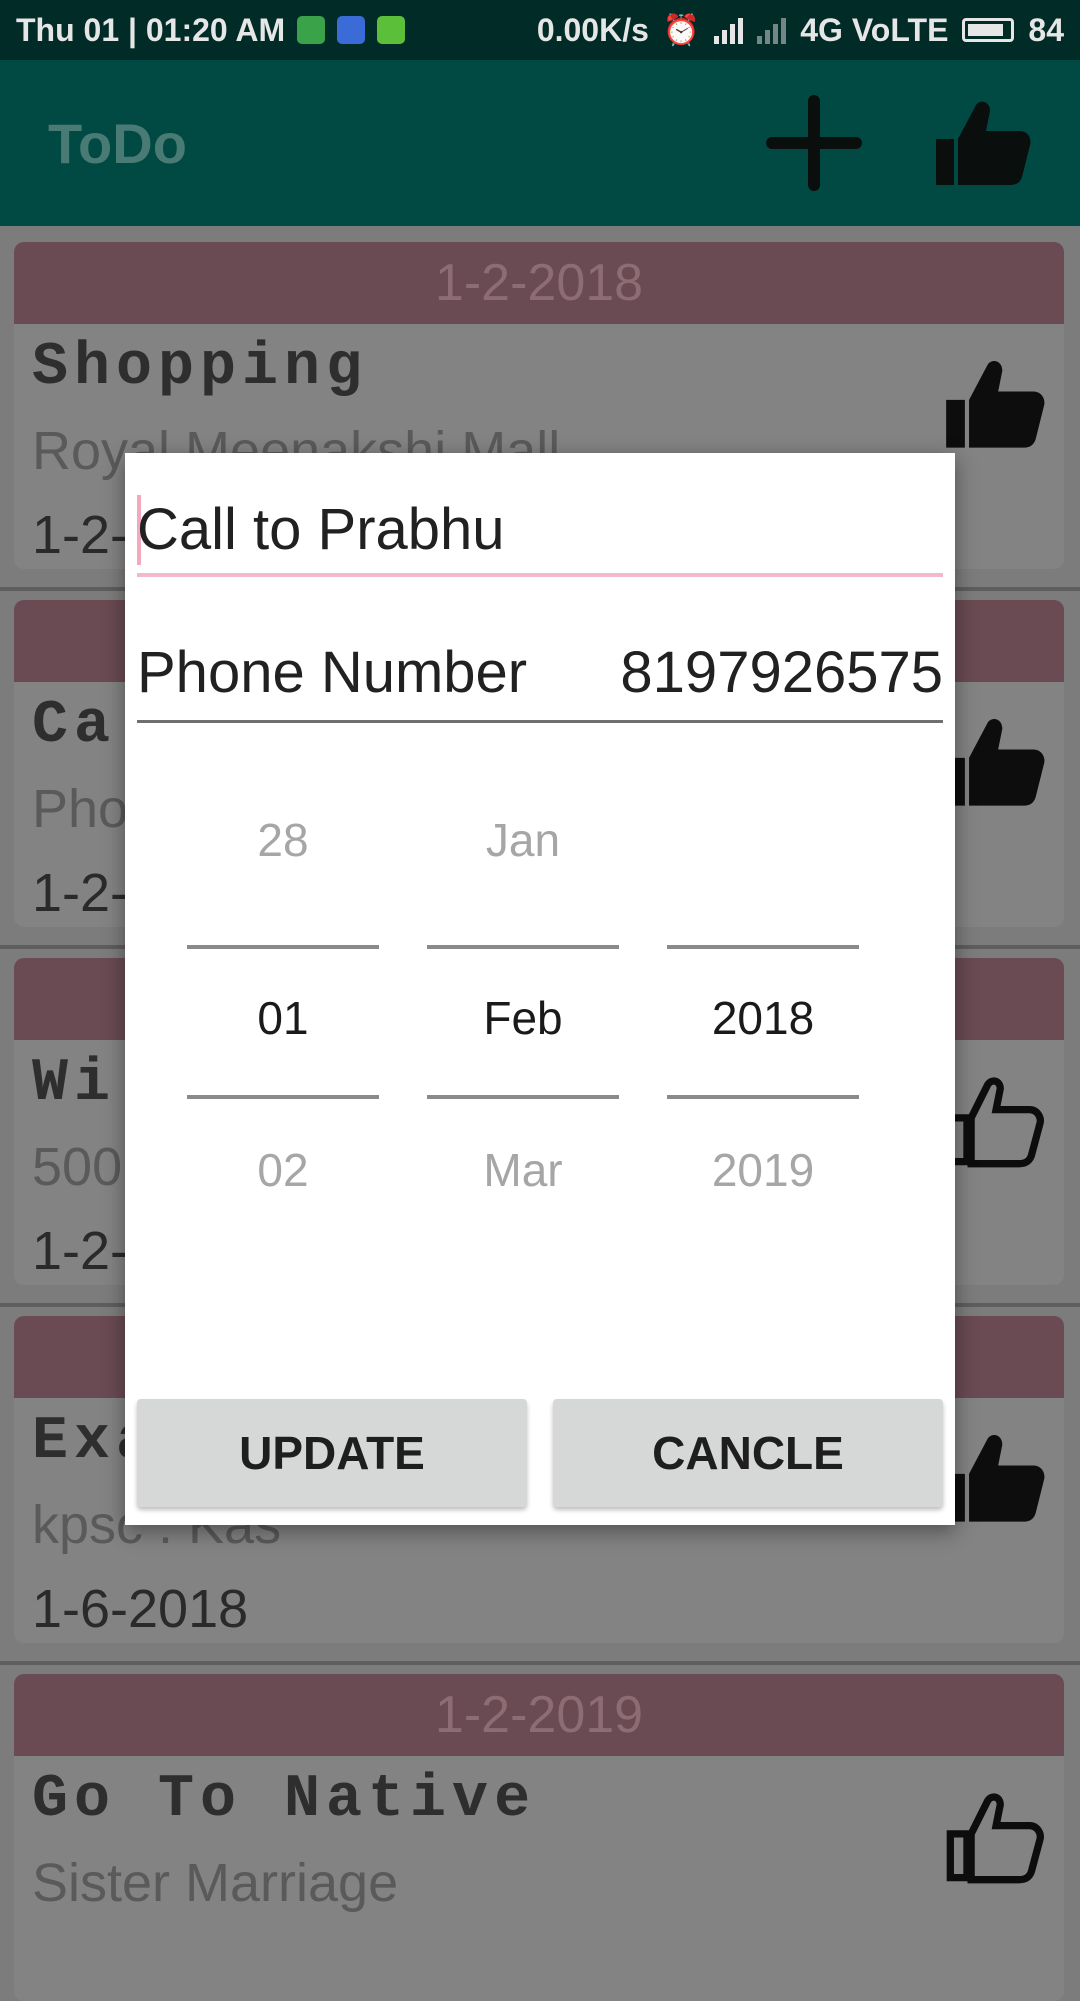  Describe the element at coordinates (215, 1883) in the screenshot. I see `card-subtitle: Sister Marriage` at that location.